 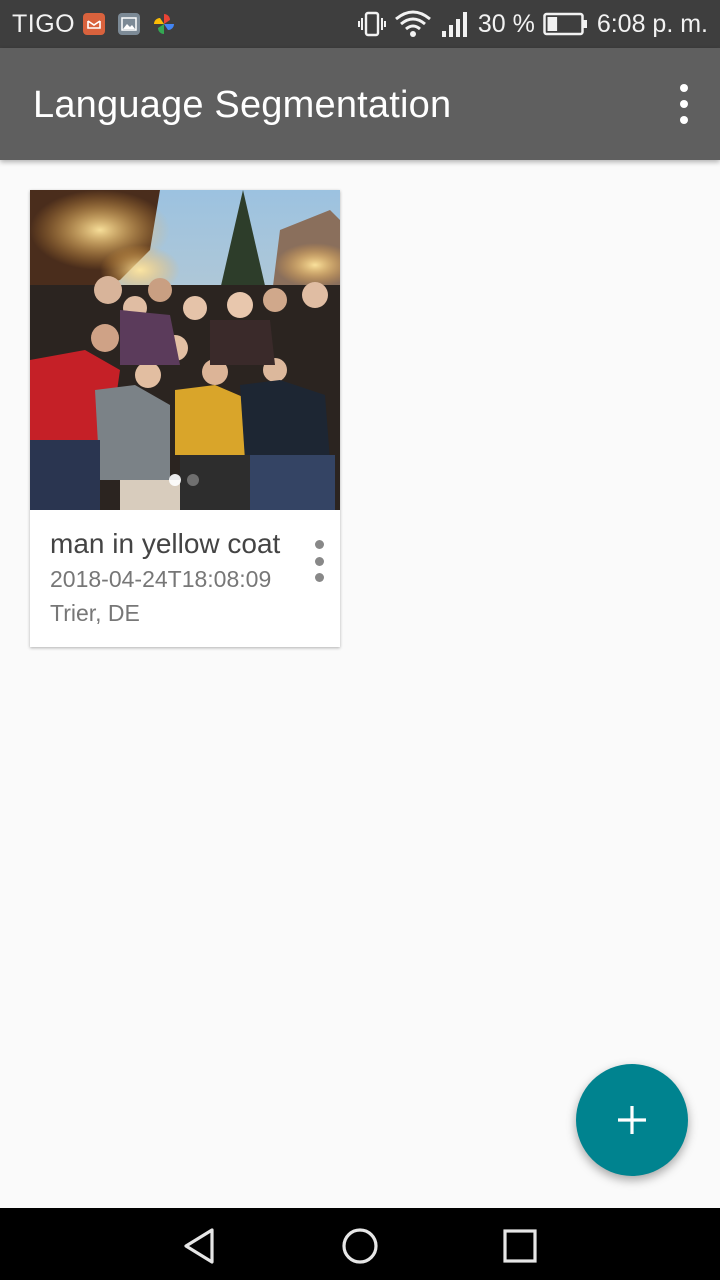 I want to click on status-indicators: 30 % 6:08 p. m., so click(x=532, y=24).